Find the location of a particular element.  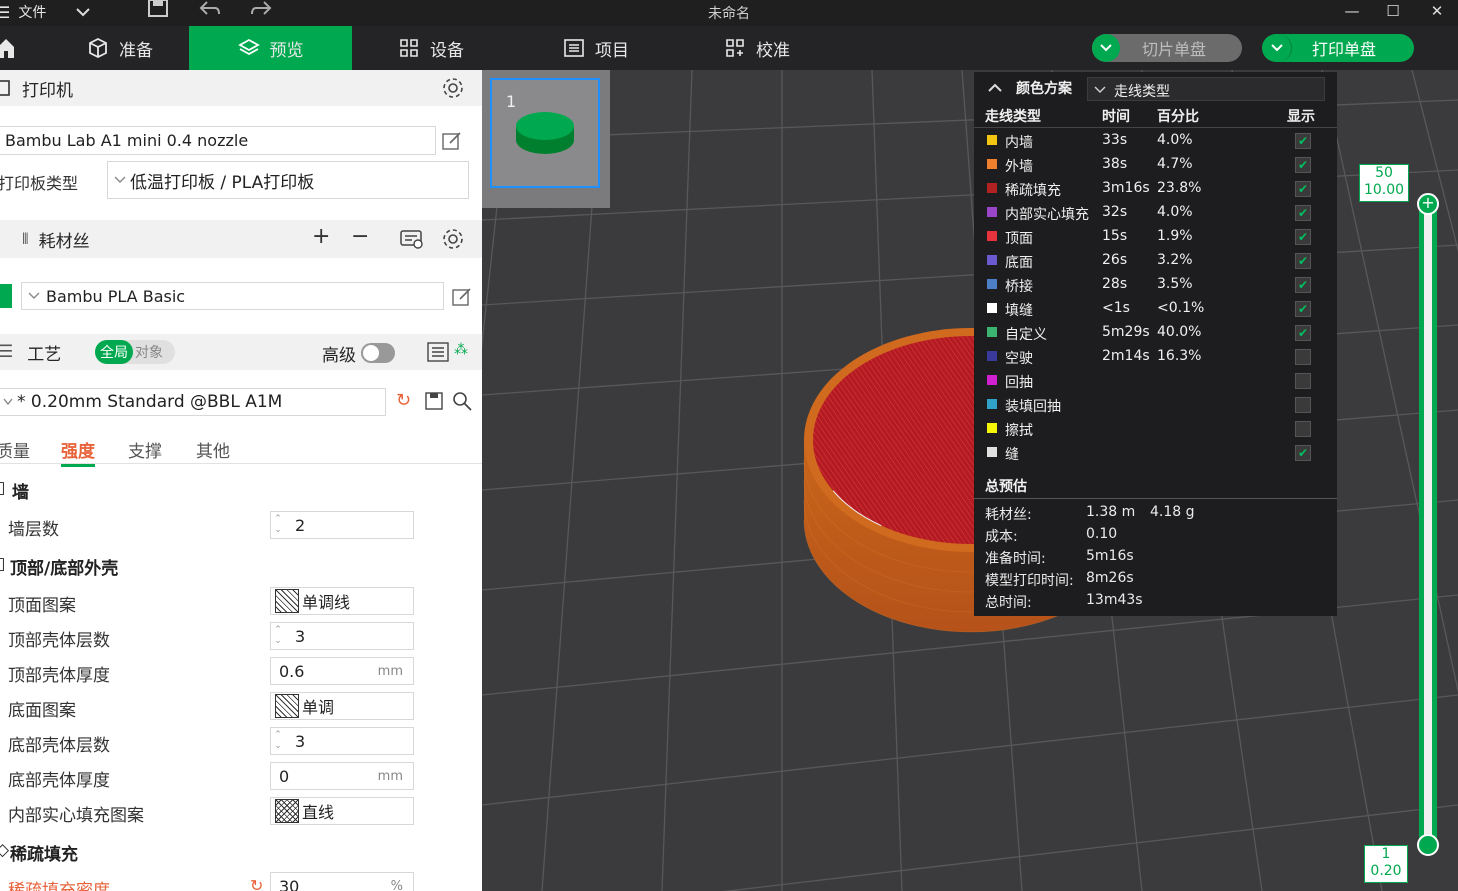

minimize-button: — is located at coordinates (1352, 13).